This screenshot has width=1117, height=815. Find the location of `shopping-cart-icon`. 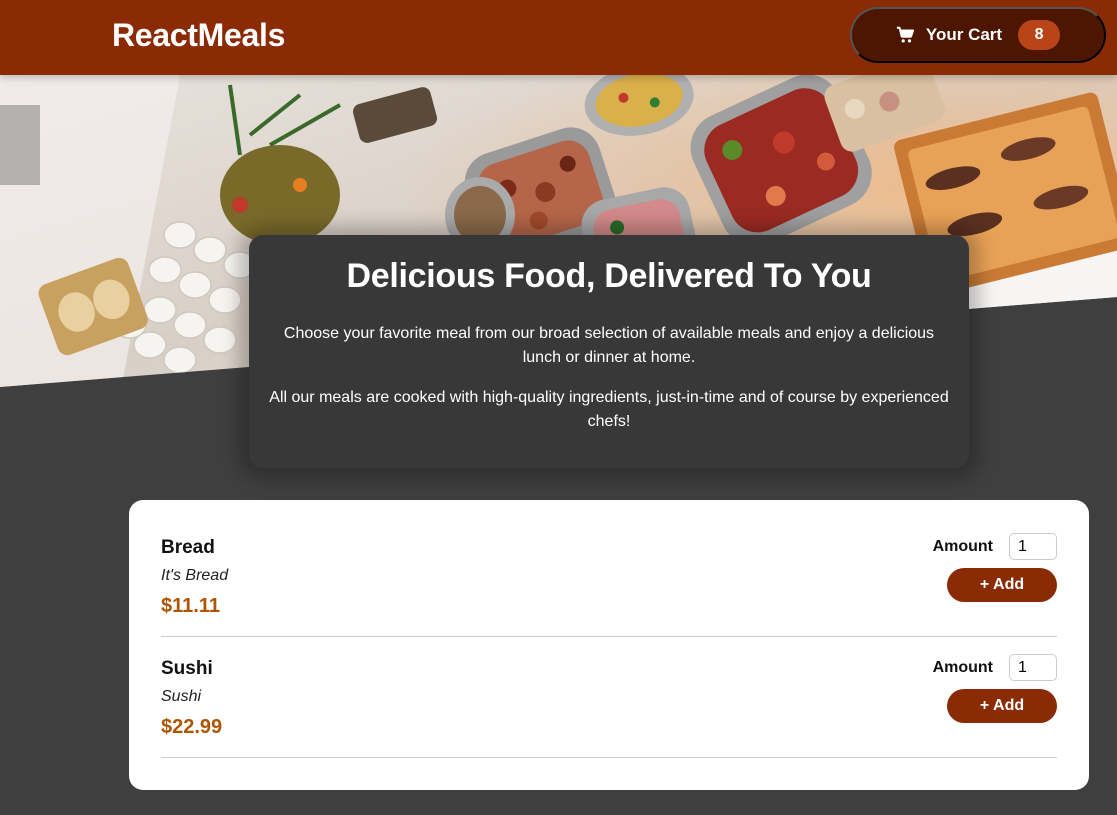

shopping-cart-icon is located at coordinates (905, 35).